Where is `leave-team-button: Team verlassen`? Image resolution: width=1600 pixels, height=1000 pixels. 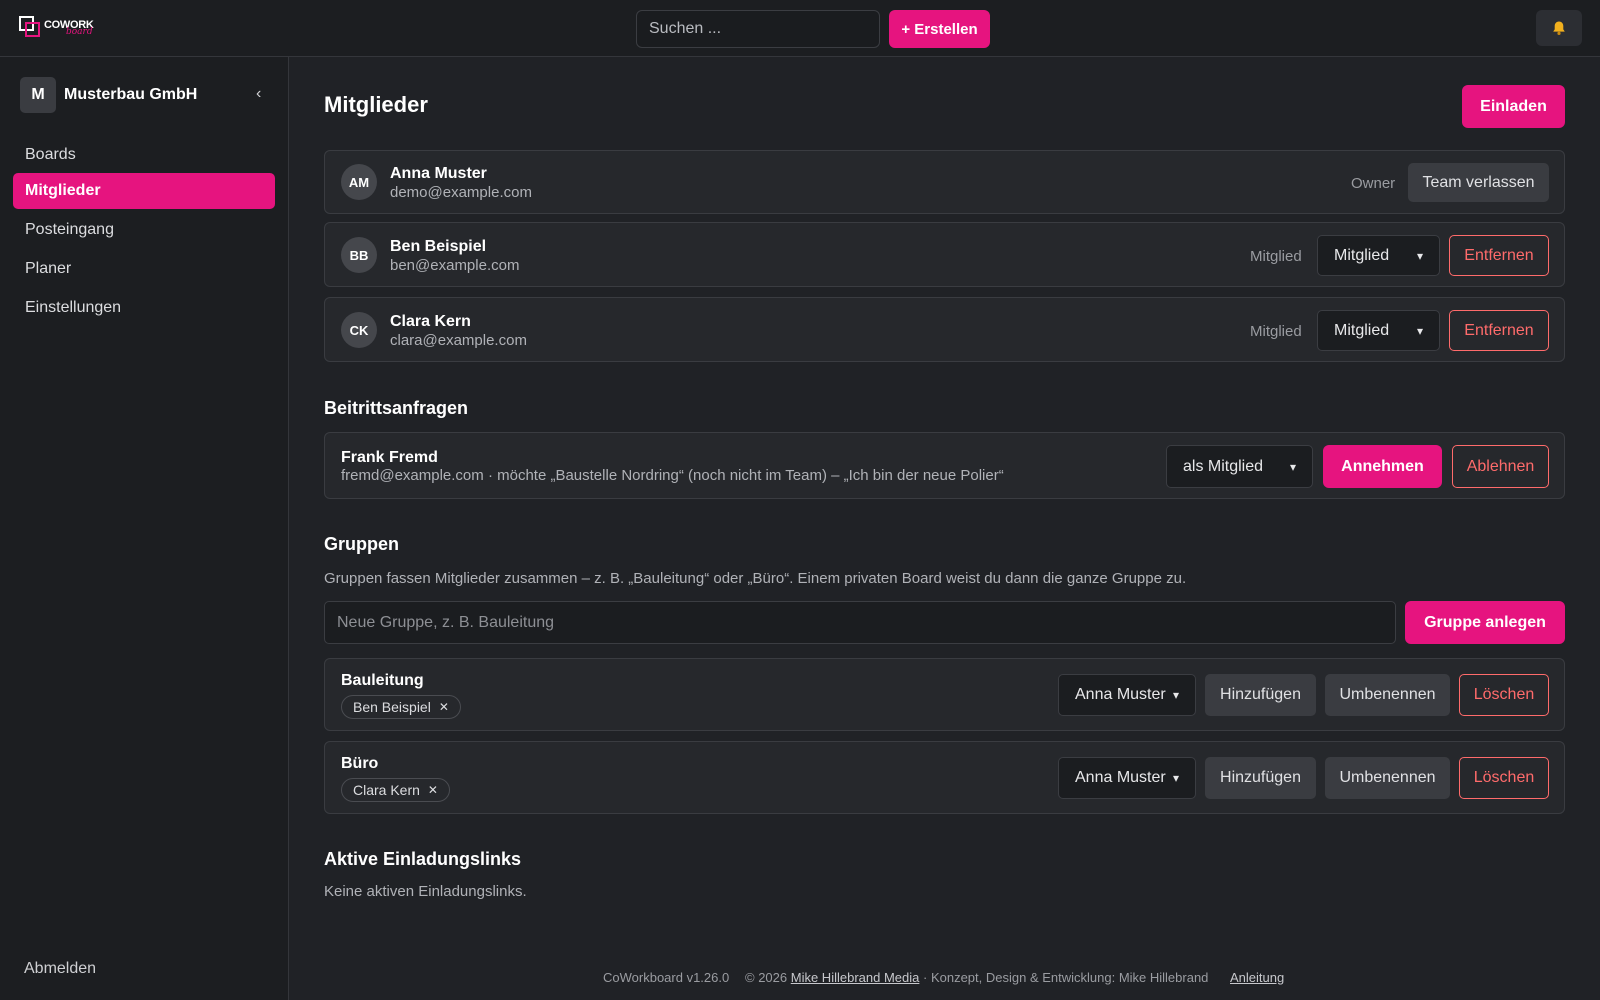
leave-team-button: Team verlassen is located at coordinates (1478, 182).